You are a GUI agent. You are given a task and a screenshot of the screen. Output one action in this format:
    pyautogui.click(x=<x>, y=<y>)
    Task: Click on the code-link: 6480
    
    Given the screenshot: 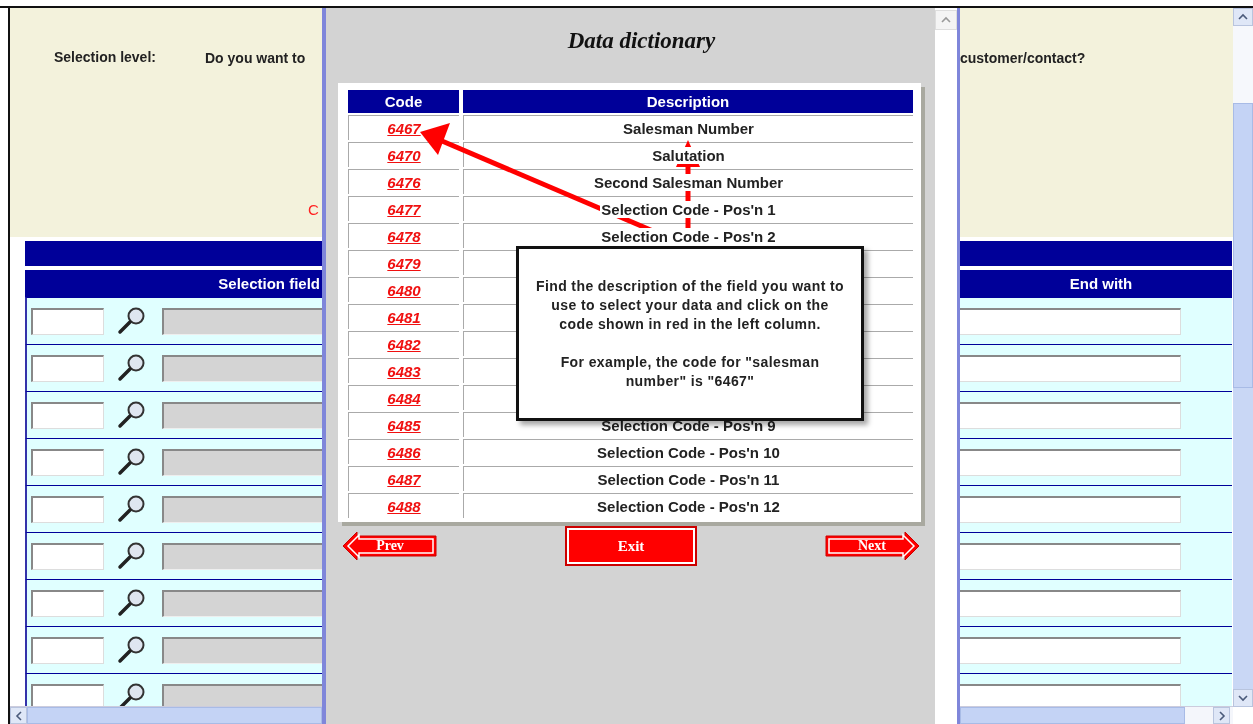 What is the action you would take?
    pyautogui.click(x=404, y=290)
    